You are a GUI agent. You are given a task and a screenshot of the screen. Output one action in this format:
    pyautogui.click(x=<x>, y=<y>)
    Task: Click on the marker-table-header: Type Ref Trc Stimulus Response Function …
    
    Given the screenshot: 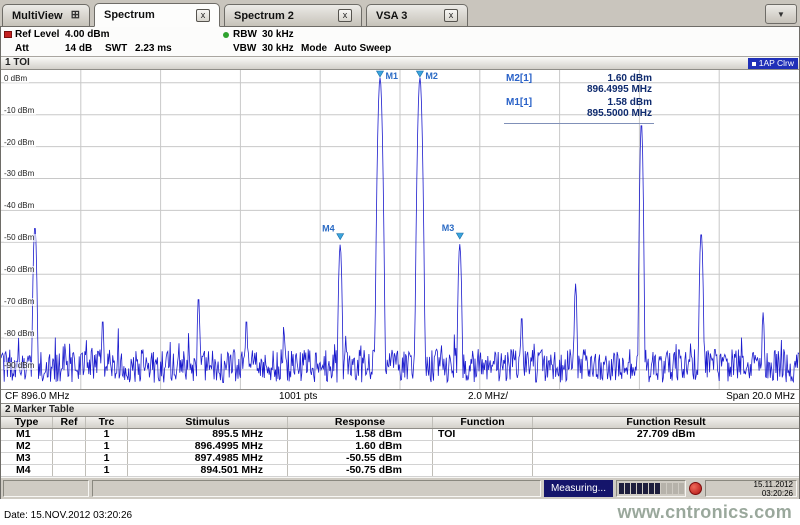 What is the action you would take?
    pyautogui.click(x=400, y=423)
    